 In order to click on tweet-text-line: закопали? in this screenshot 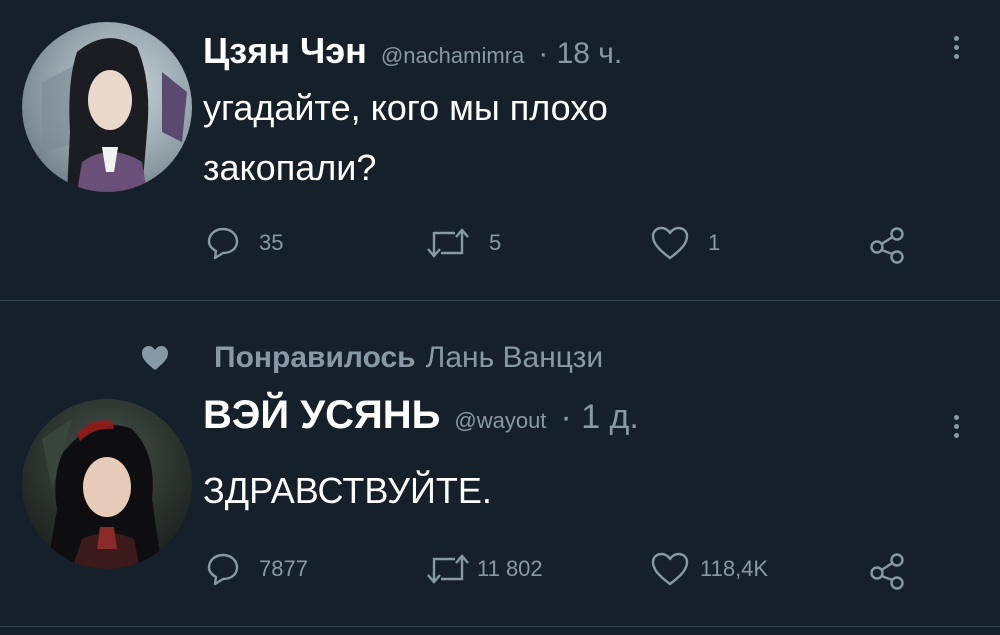, I will do `click(290, 167)`.